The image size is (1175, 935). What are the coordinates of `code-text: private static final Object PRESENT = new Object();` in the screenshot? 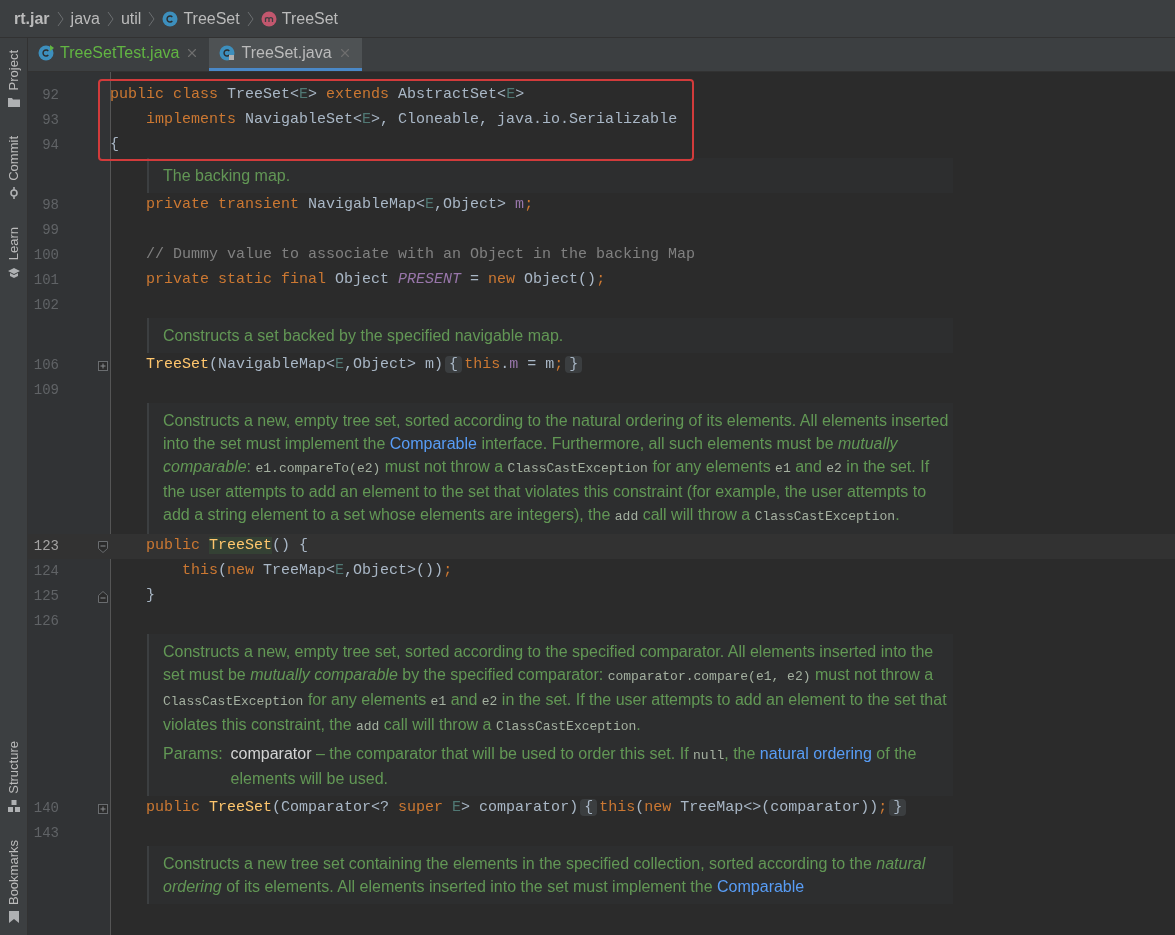 It's located at (375, 280).